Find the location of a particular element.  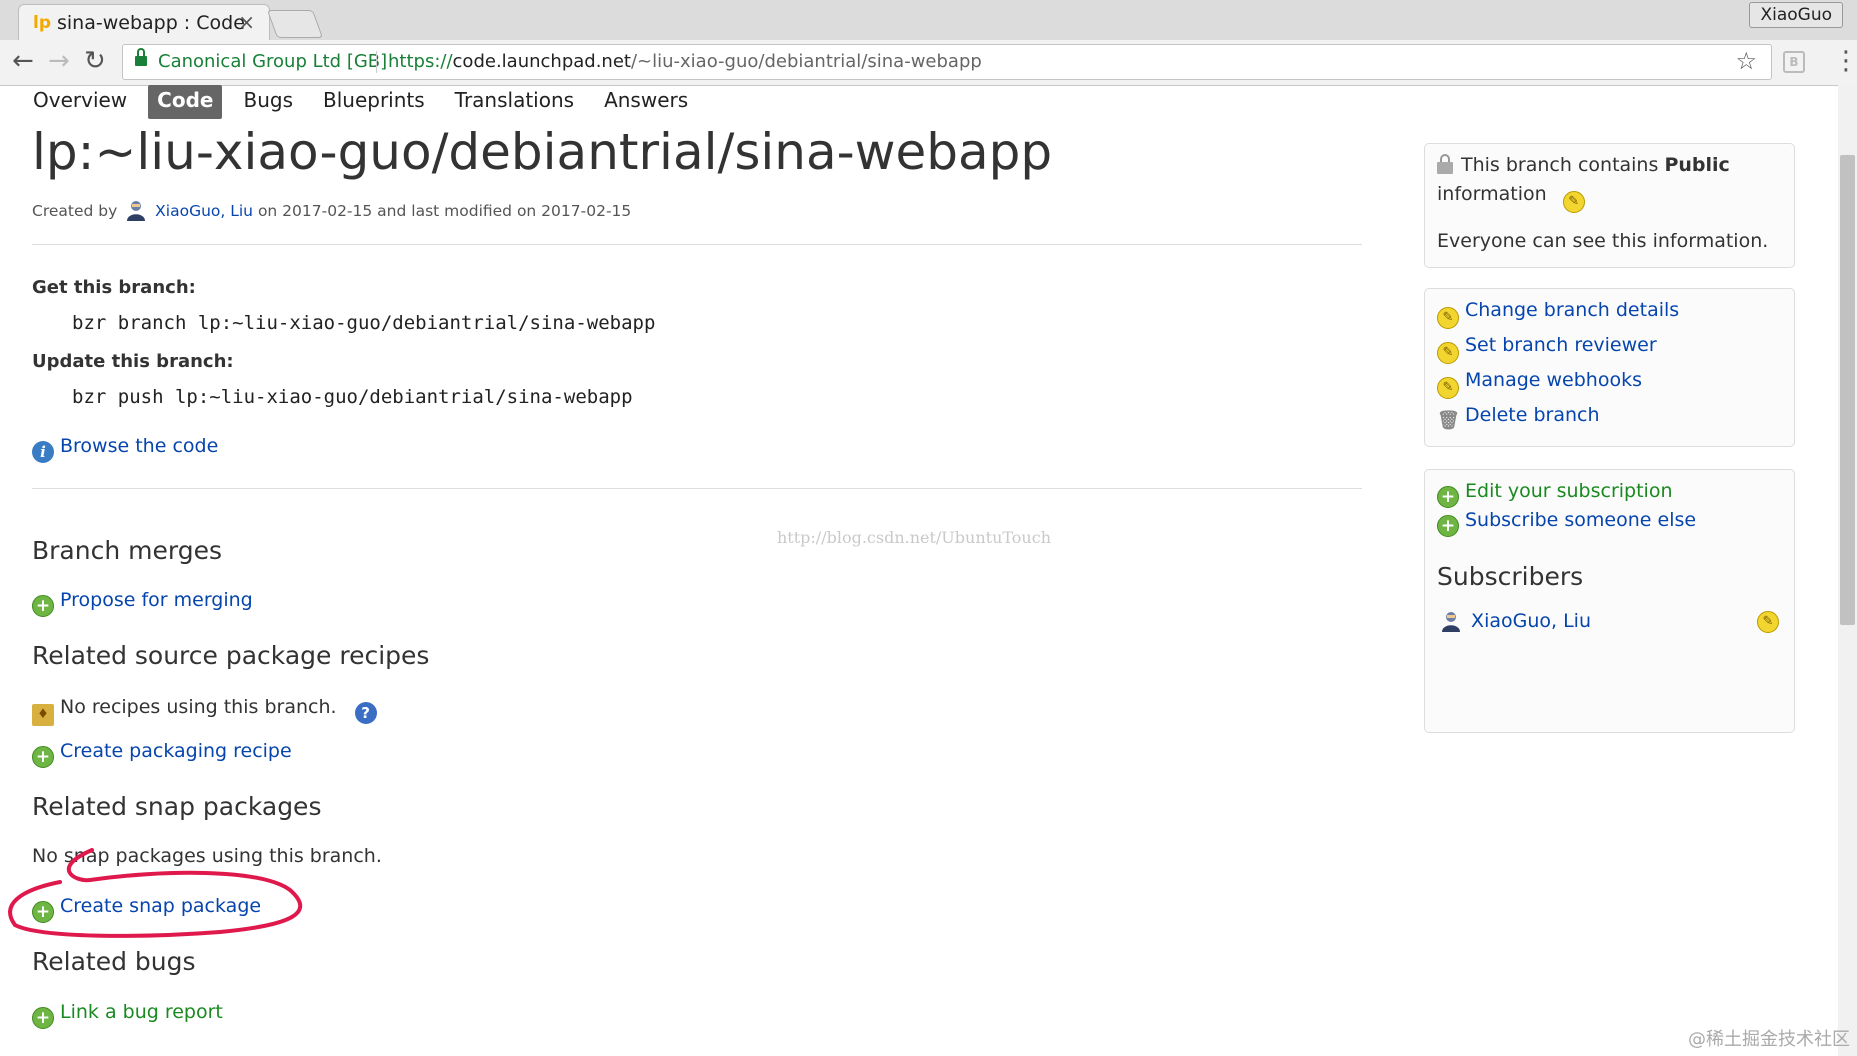

create-recipe-link: + Create packaging recipe is located at coordinates (162, 754).